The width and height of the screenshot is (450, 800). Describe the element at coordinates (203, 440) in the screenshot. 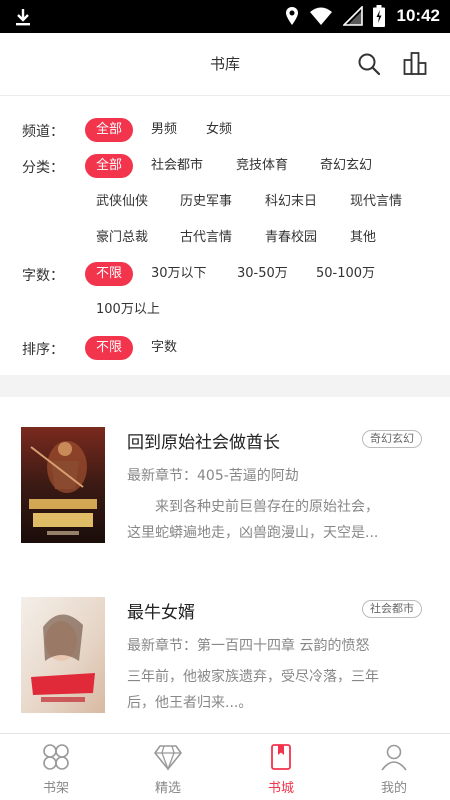

I see `book-title: 回到原始社会做酋长` at that location.